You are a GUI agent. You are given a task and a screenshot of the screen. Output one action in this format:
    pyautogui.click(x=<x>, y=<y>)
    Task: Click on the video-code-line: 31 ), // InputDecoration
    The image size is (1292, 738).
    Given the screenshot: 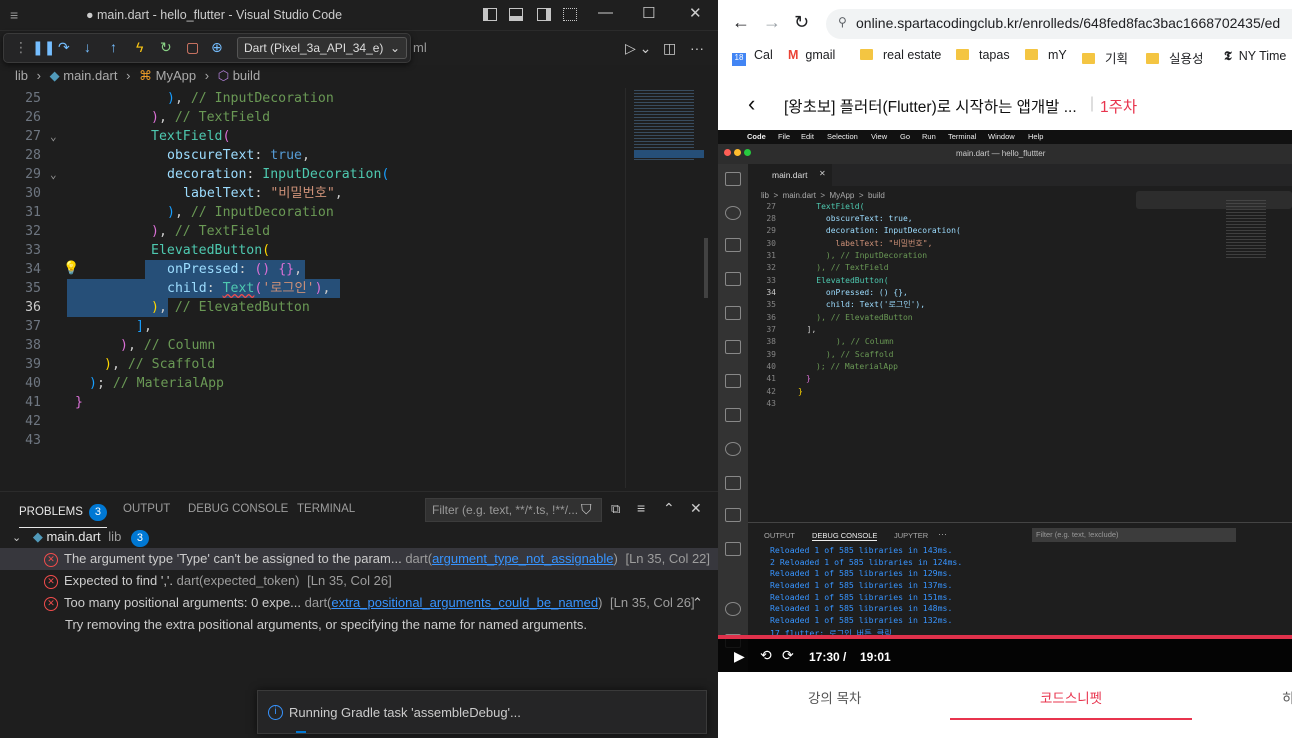 What is the action you would take?
    pyautogui.click(x=847, y=255)
    